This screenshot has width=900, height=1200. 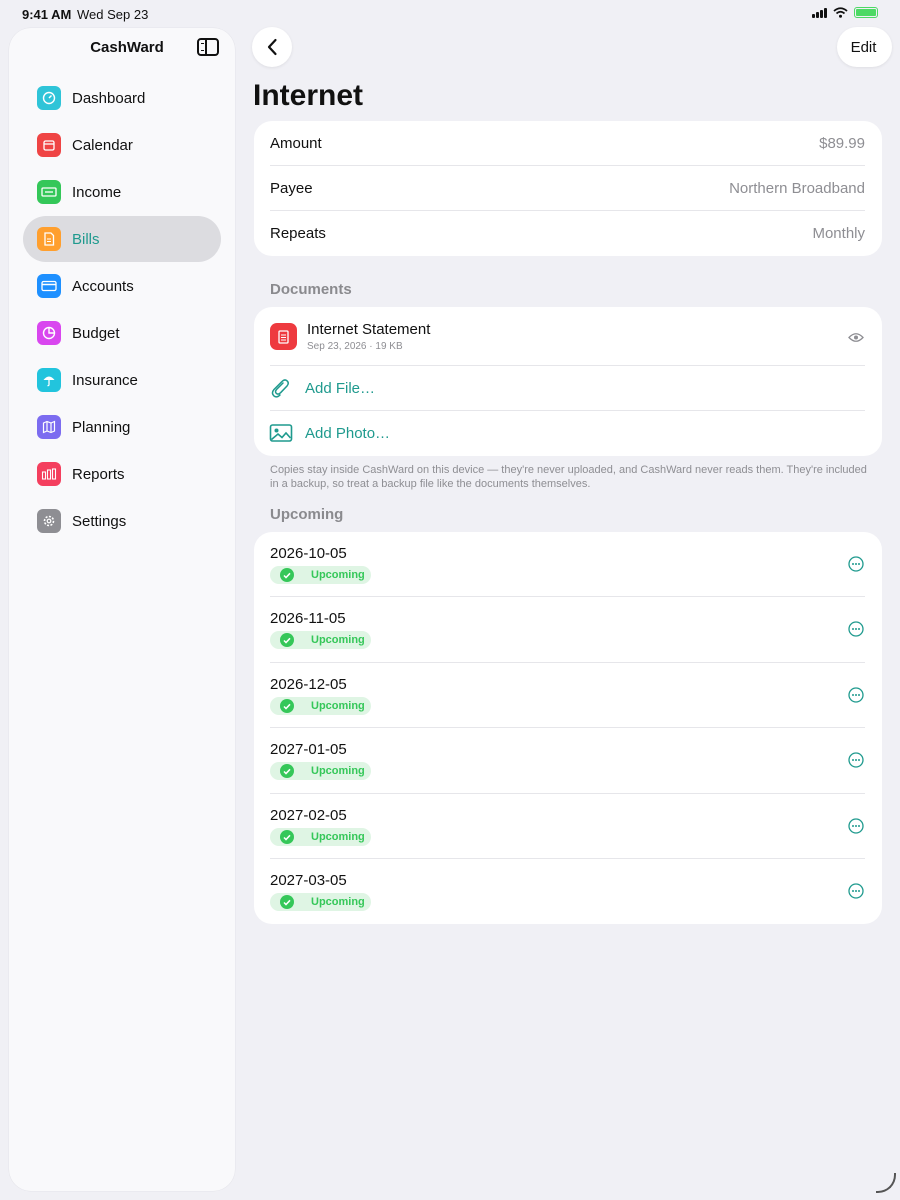 What do you see at coordinates (308, 880) in the screenshot?
I see `bill-date: 2027-03-05` at bounding box center [308, 880].